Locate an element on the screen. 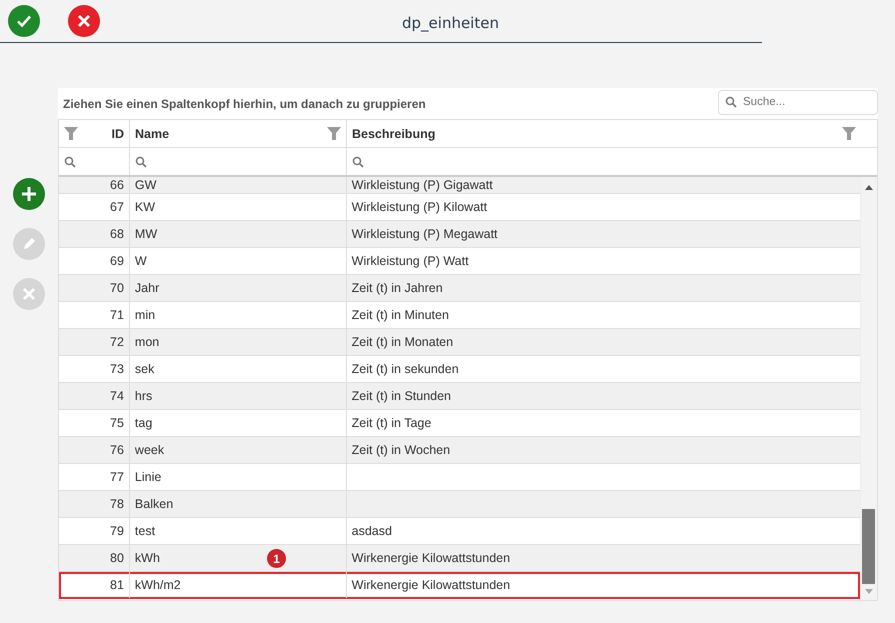 This screenshot has height=623, width=895. description-cell: Wirkleistung (P) Gigawatt is located at coordinates (422, 185).